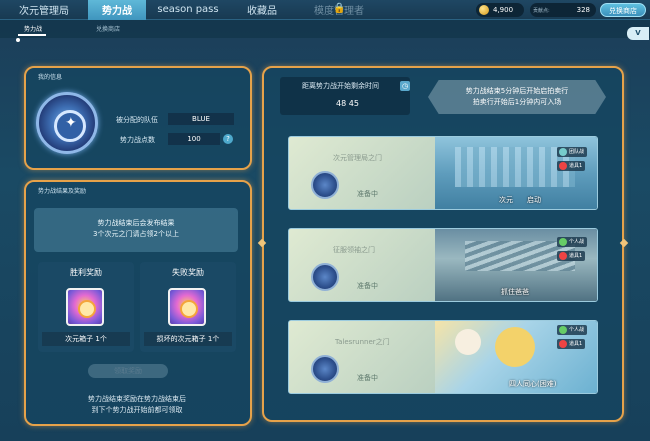 This screenshot has width=650, height=441. Describe the element at coordinates (515, 292) in the screenshot. I see `gate-caption: 抓住爸爸` at that location.